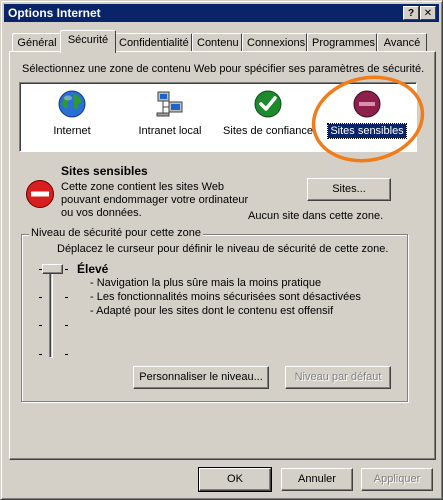 The height and width of the screenshot is (500, 443). What do you see at coordinates (54, 13) in the screenshot?
I see `window-title: Options Internet` at bounding box center [54, 13].